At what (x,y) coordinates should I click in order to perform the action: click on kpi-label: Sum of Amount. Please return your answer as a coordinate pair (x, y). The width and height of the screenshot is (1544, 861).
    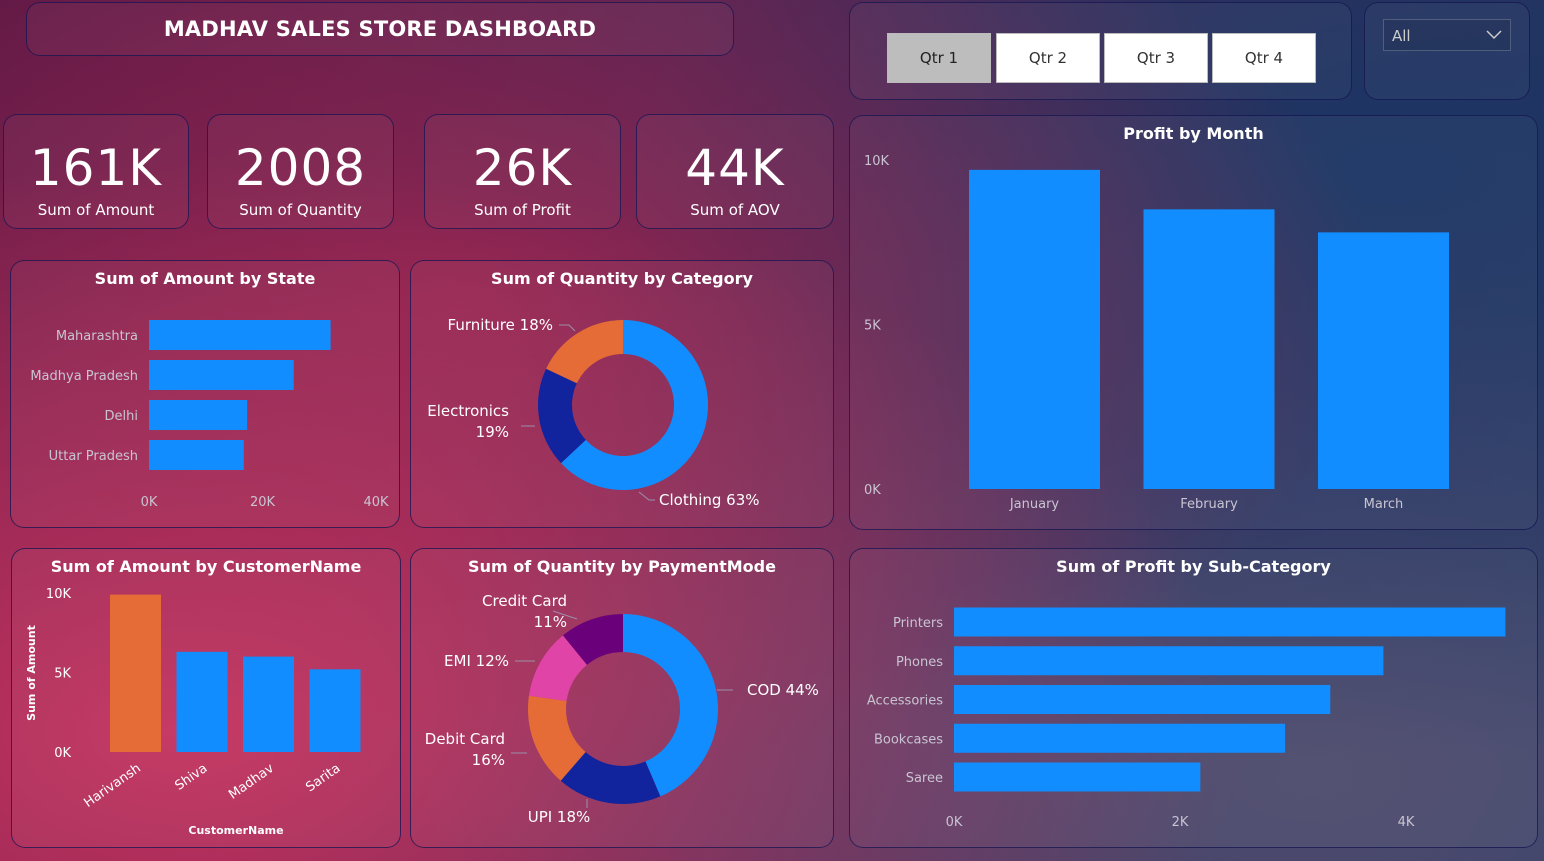
    Looking at the image, I should click on (96, 210).